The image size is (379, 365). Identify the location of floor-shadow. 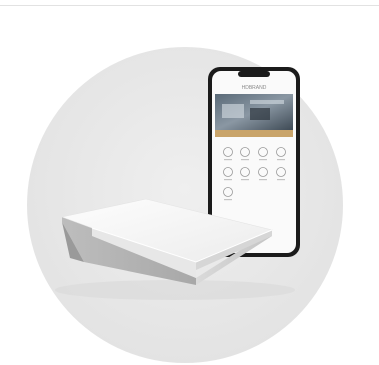
(175, 290).